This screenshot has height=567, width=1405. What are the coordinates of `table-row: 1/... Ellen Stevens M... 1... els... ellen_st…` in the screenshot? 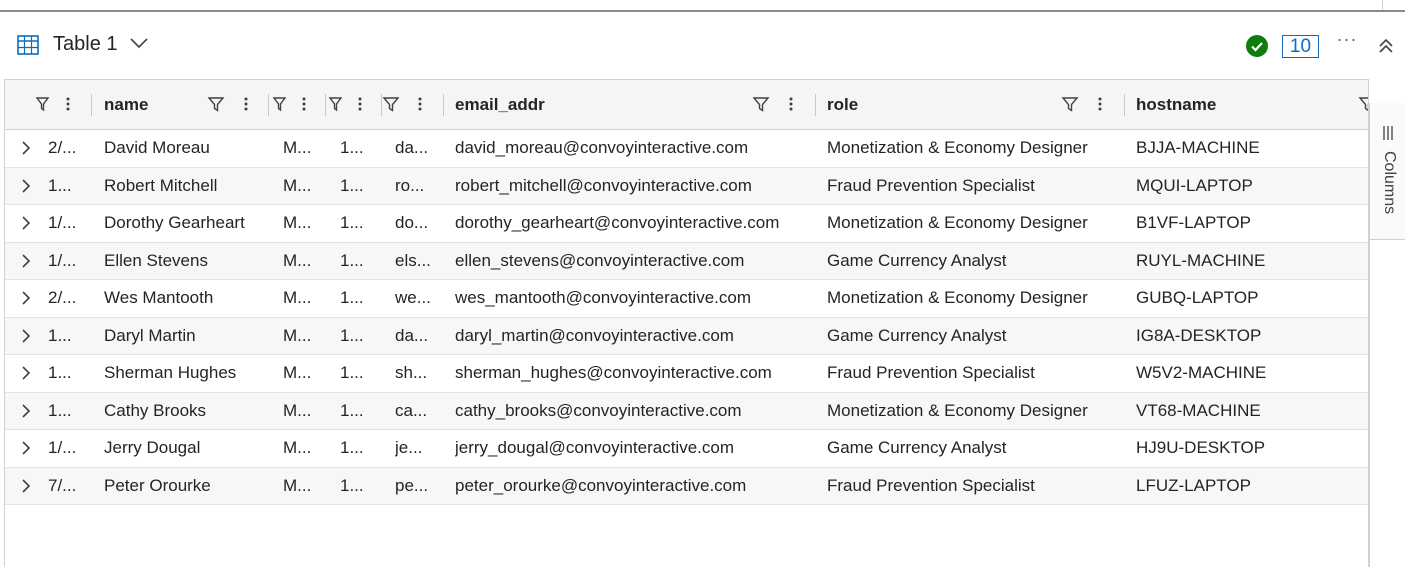 It's located at (686, 261).